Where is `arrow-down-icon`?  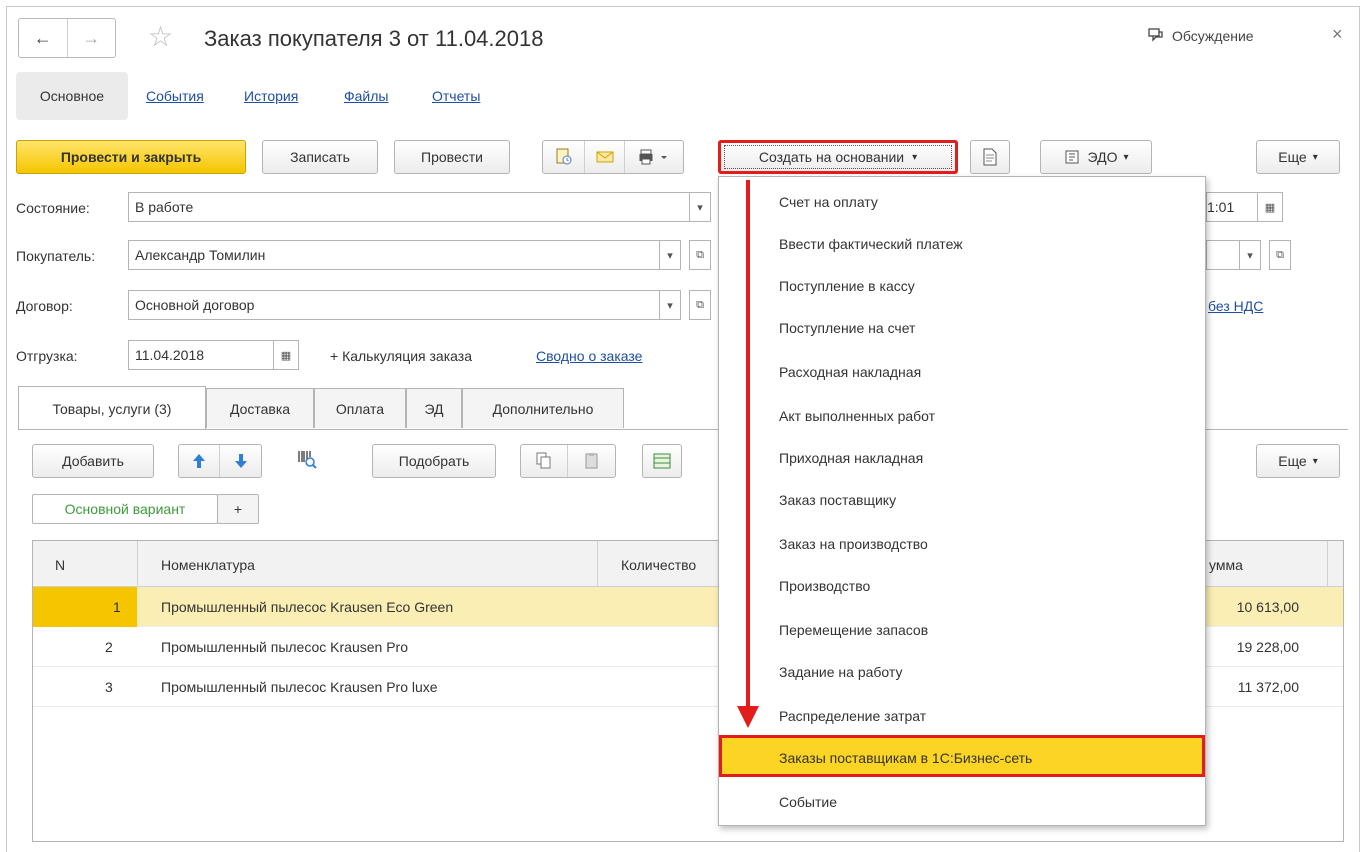
arrow-down-icon is located at coordinates (240, 461).